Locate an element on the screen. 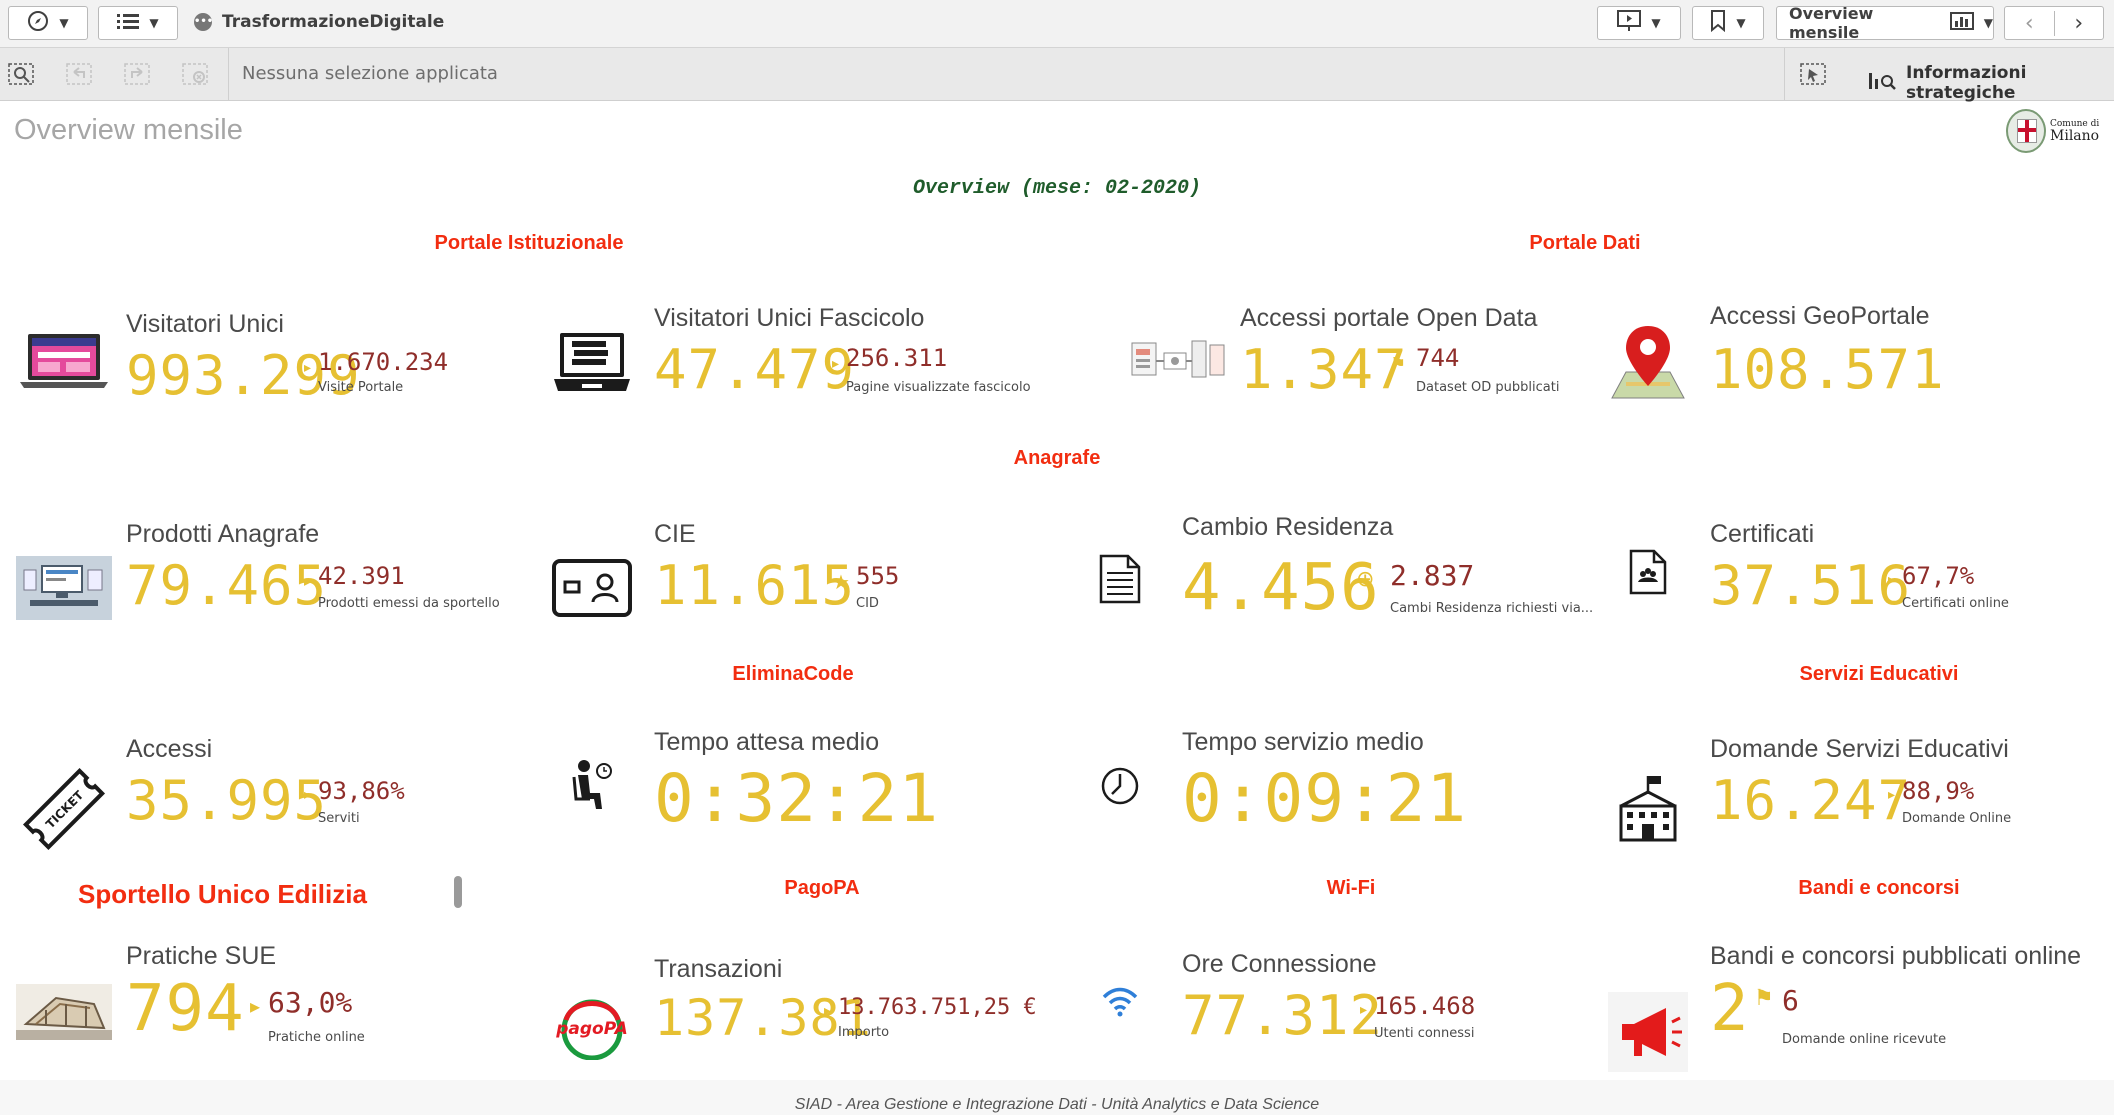 This screenshot has height=1115, width=2114. kpi-value: 1.347 is located at coordinates (1324, 369).